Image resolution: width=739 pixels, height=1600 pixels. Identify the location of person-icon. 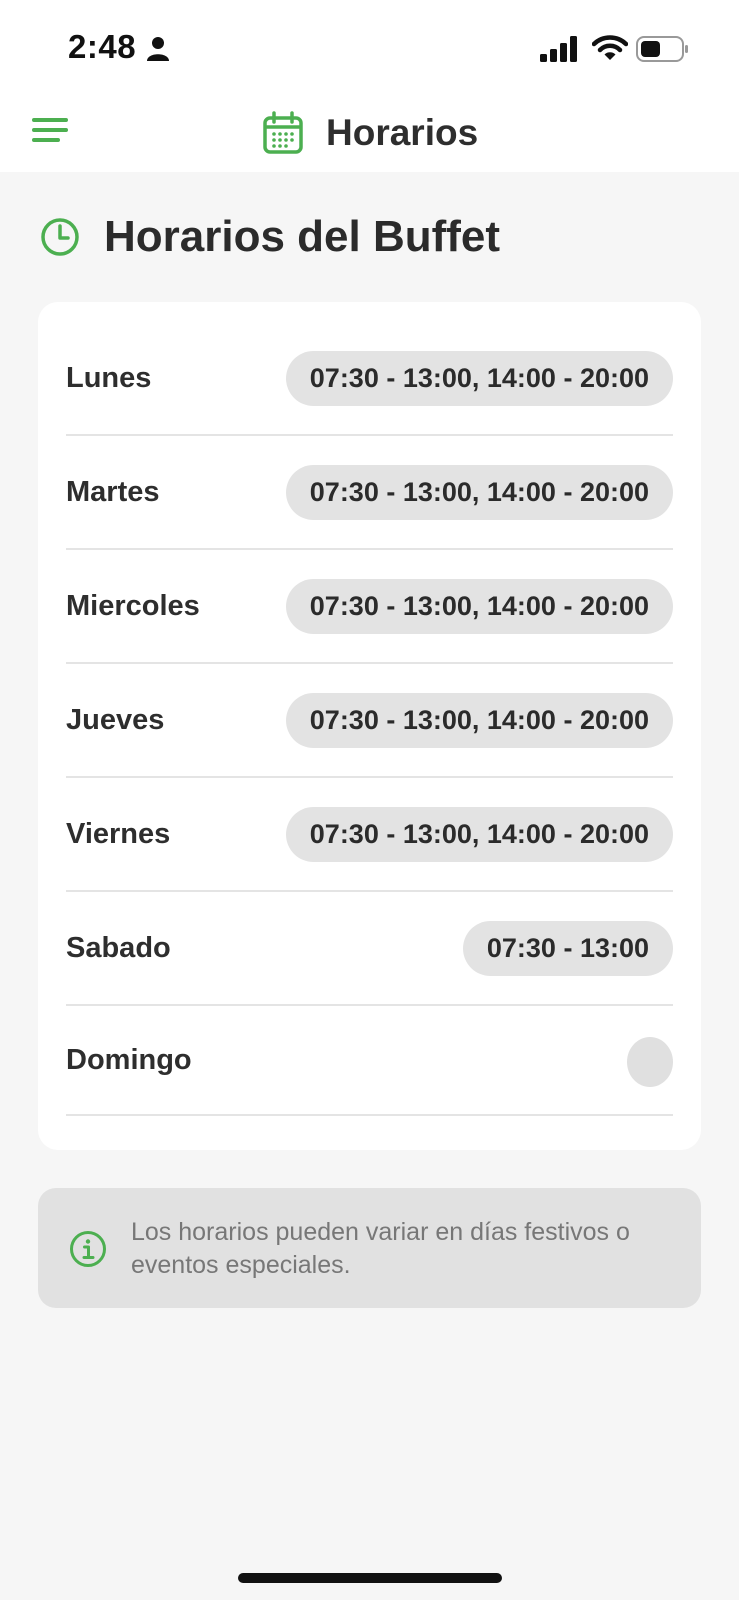
(158, 49).